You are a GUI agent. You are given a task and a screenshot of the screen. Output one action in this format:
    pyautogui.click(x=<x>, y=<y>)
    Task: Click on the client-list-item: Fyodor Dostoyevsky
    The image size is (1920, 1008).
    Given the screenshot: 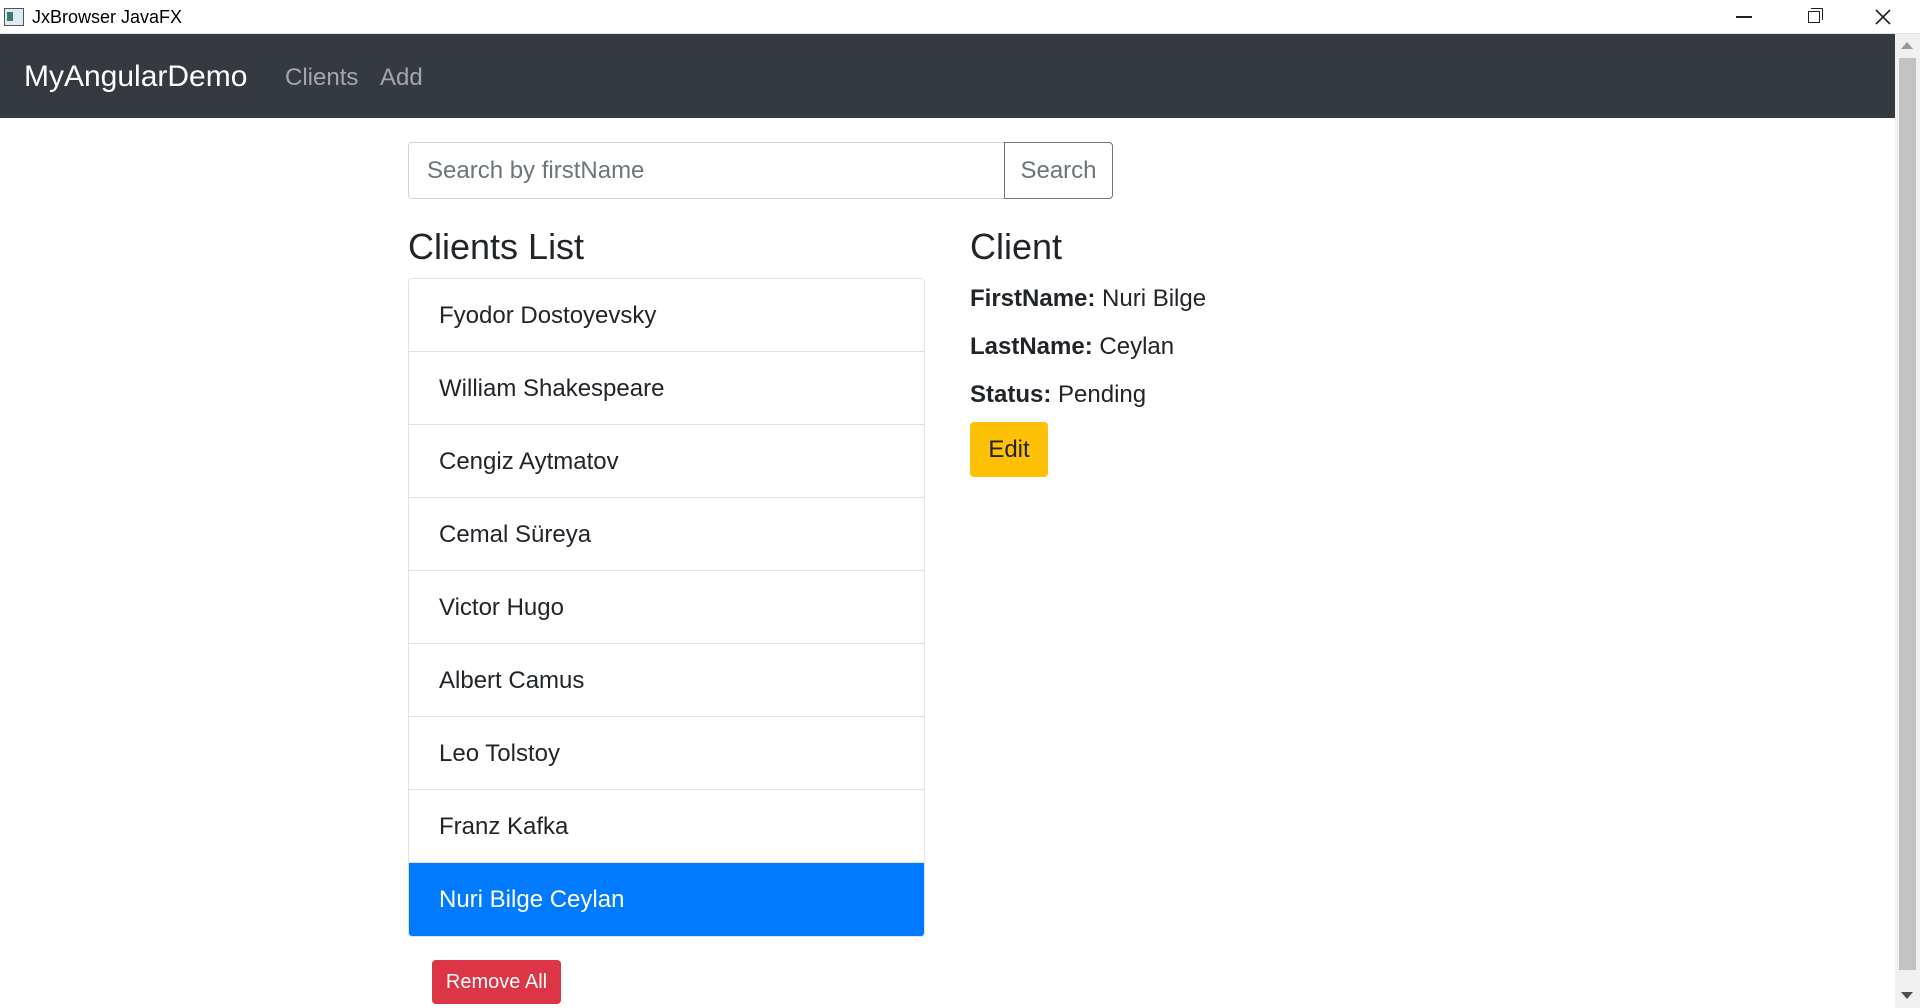 What is the action you would take?
    pyautogui.click(x=666, y=315)
    